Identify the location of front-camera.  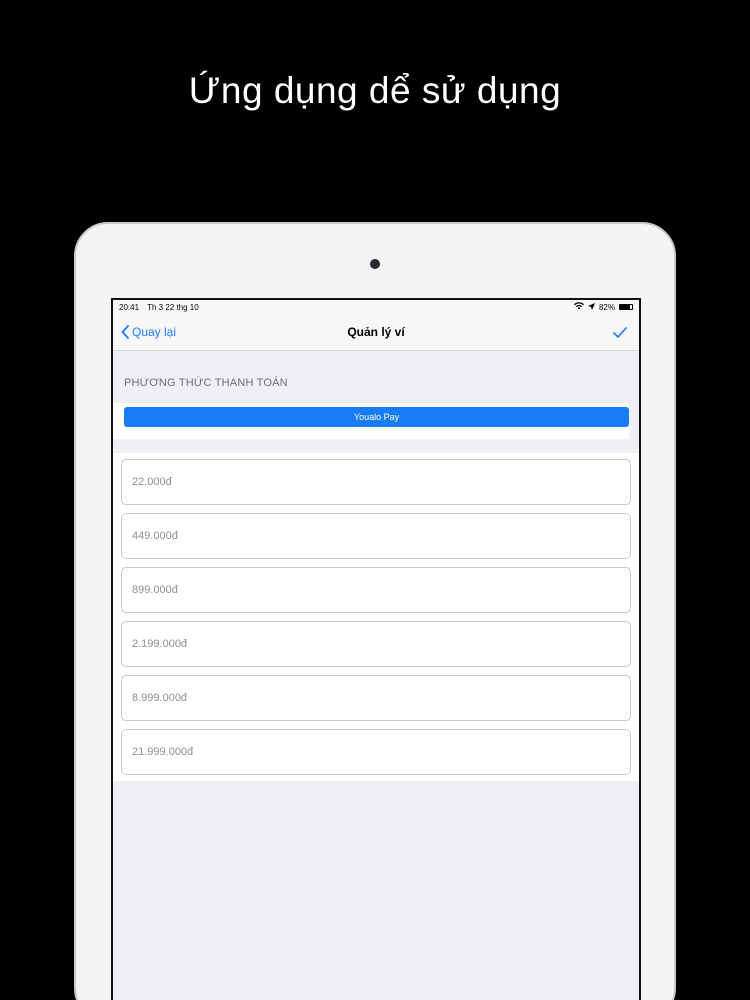
(375, 264).